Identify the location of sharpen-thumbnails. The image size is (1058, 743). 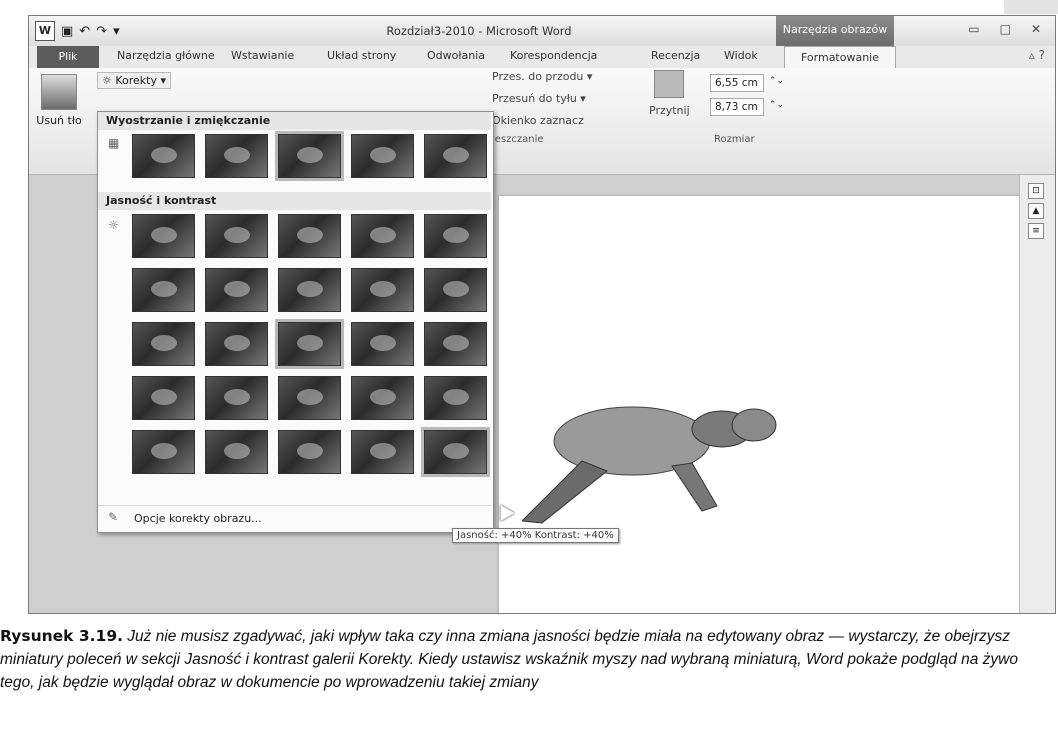
(309, 156).